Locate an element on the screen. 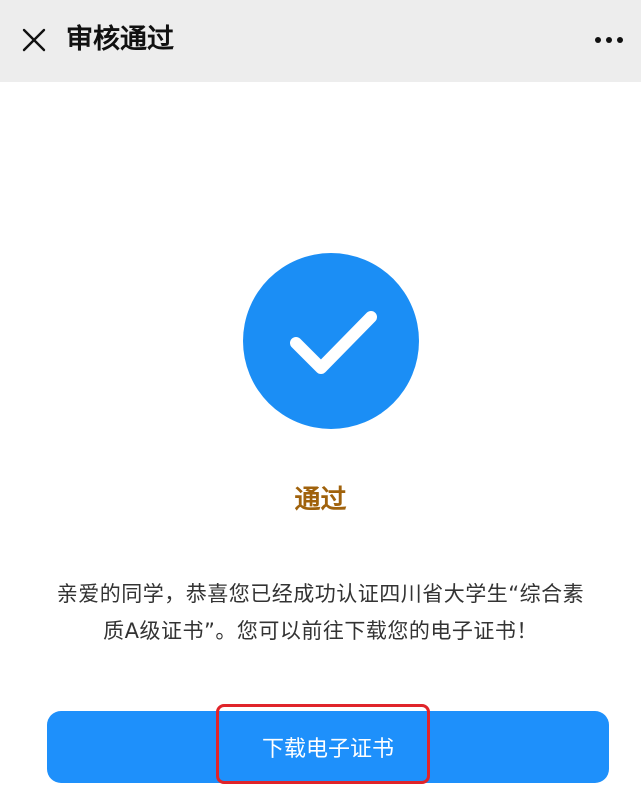  close-button is located at coordinates (34, 40).